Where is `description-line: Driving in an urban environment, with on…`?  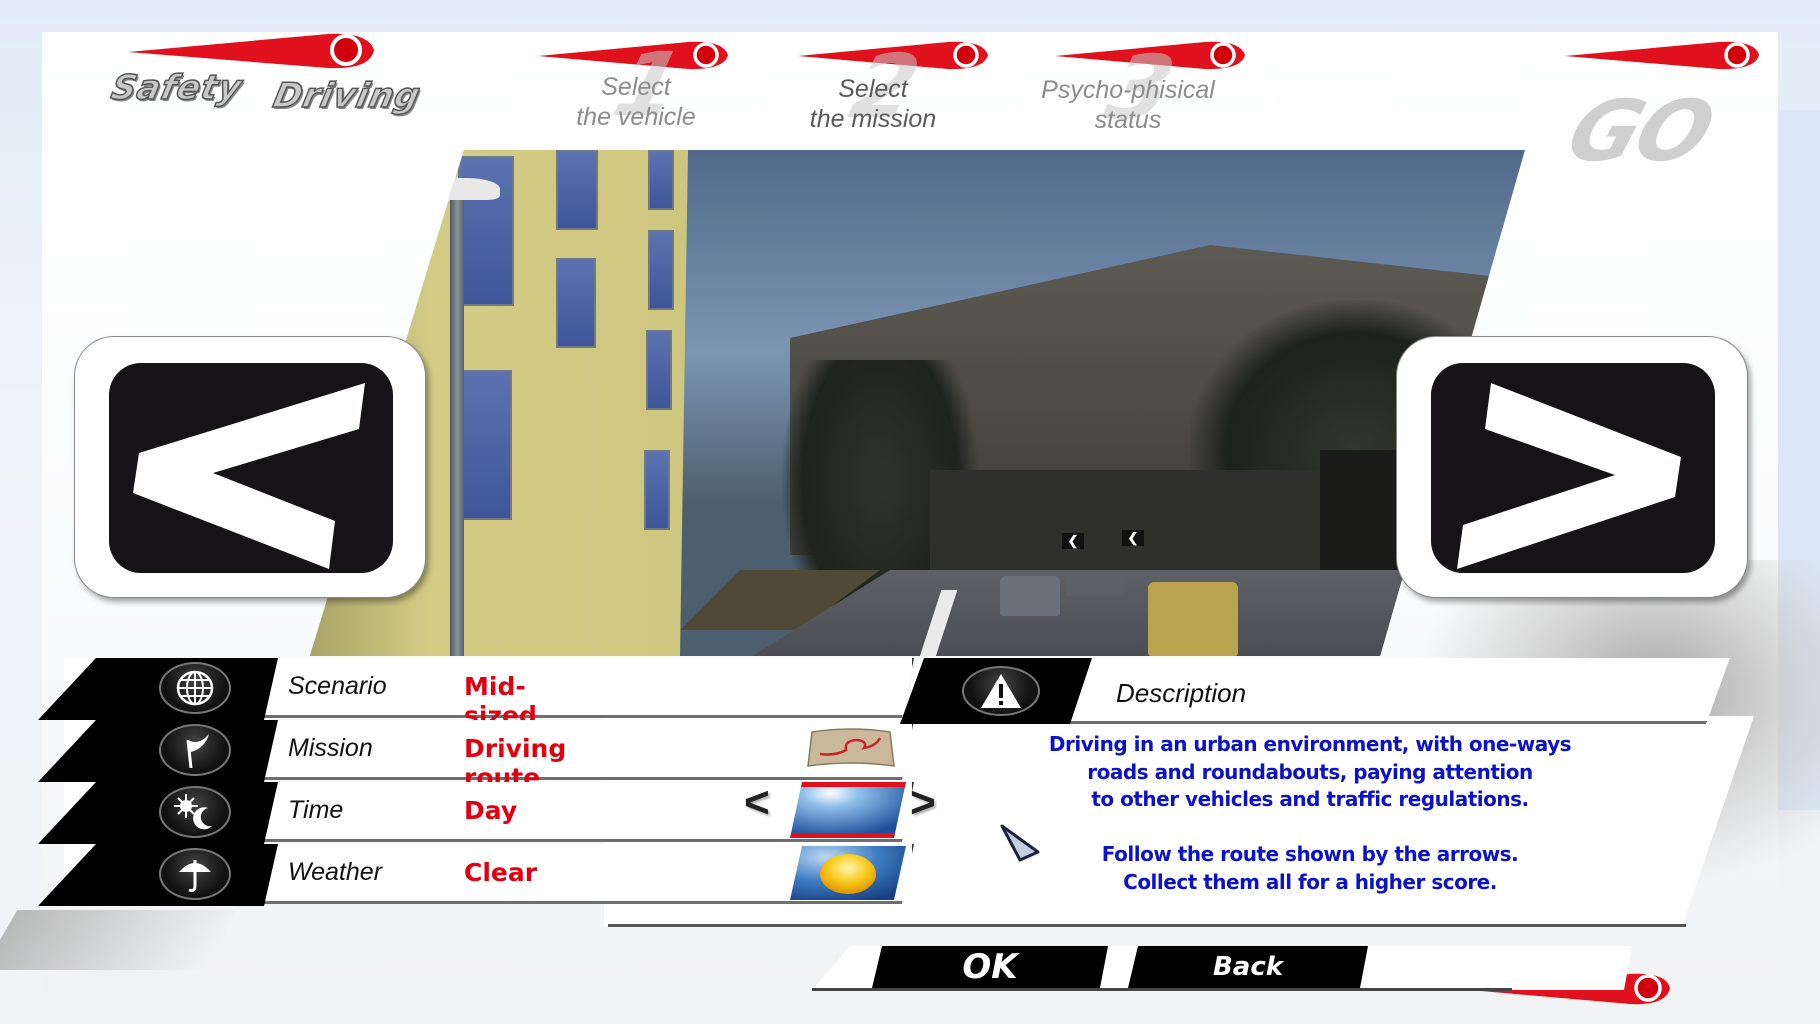
description-line: Driving in an urban environment, with on… is located at coordinates (1310, 744).